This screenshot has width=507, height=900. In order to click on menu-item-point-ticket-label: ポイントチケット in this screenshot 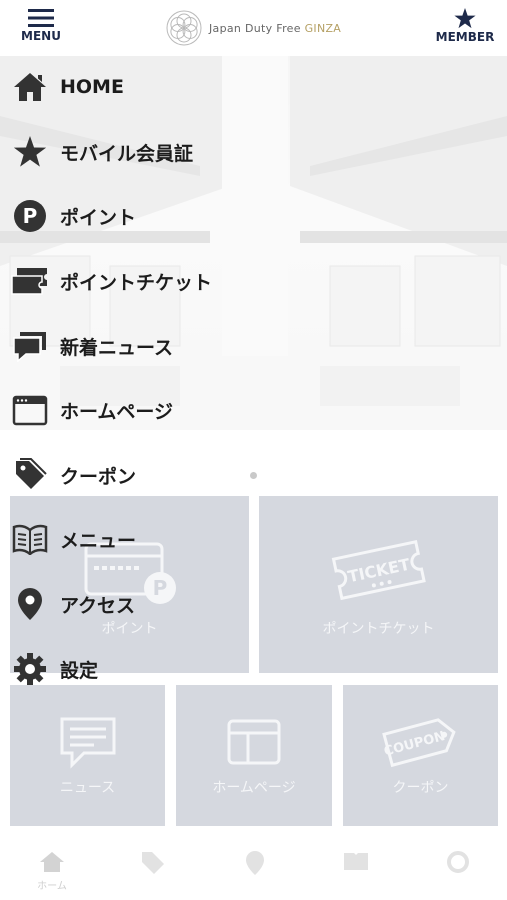, I will do `click(136, 282)`.